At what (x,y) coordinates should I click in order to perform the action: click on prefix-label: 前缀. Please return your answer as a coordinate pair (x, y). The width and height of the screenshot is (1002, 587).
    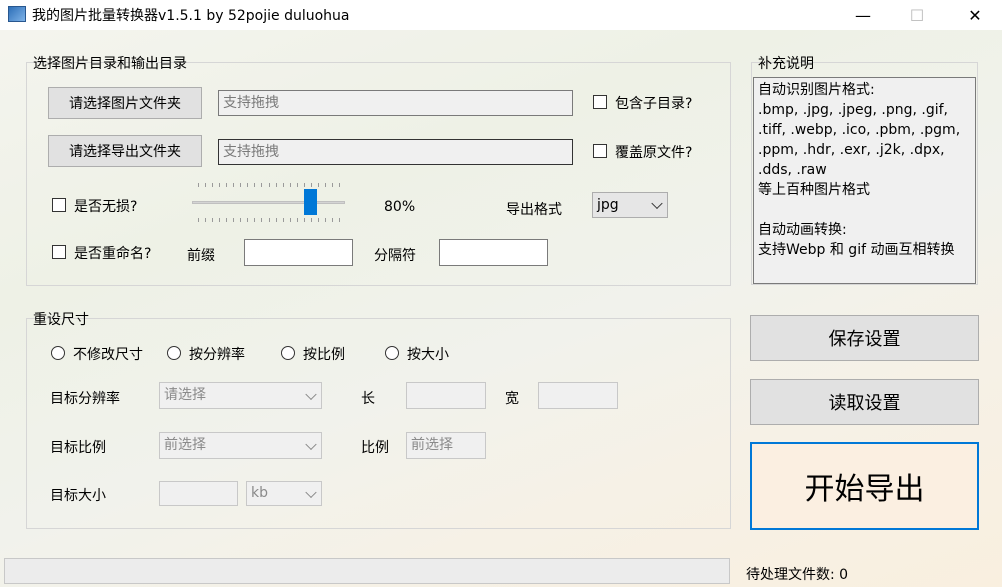
    Looking at the image, I should click on (201, 256).